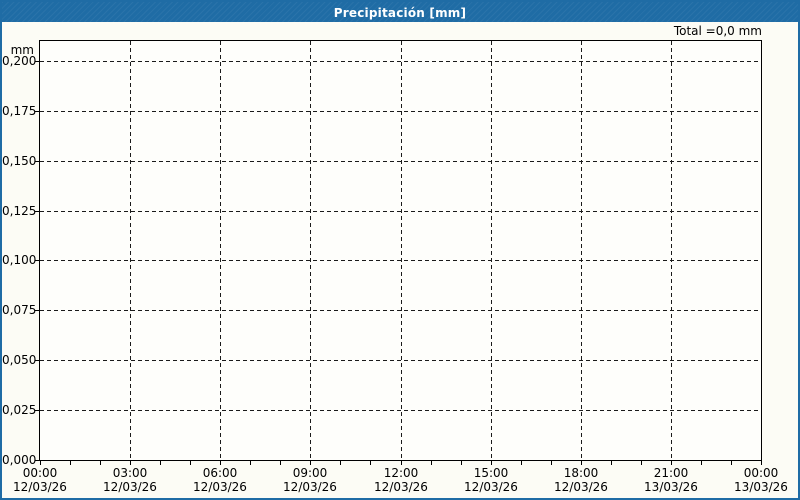  I want to click on y-tick-label: 0,125, so click(19, 211).